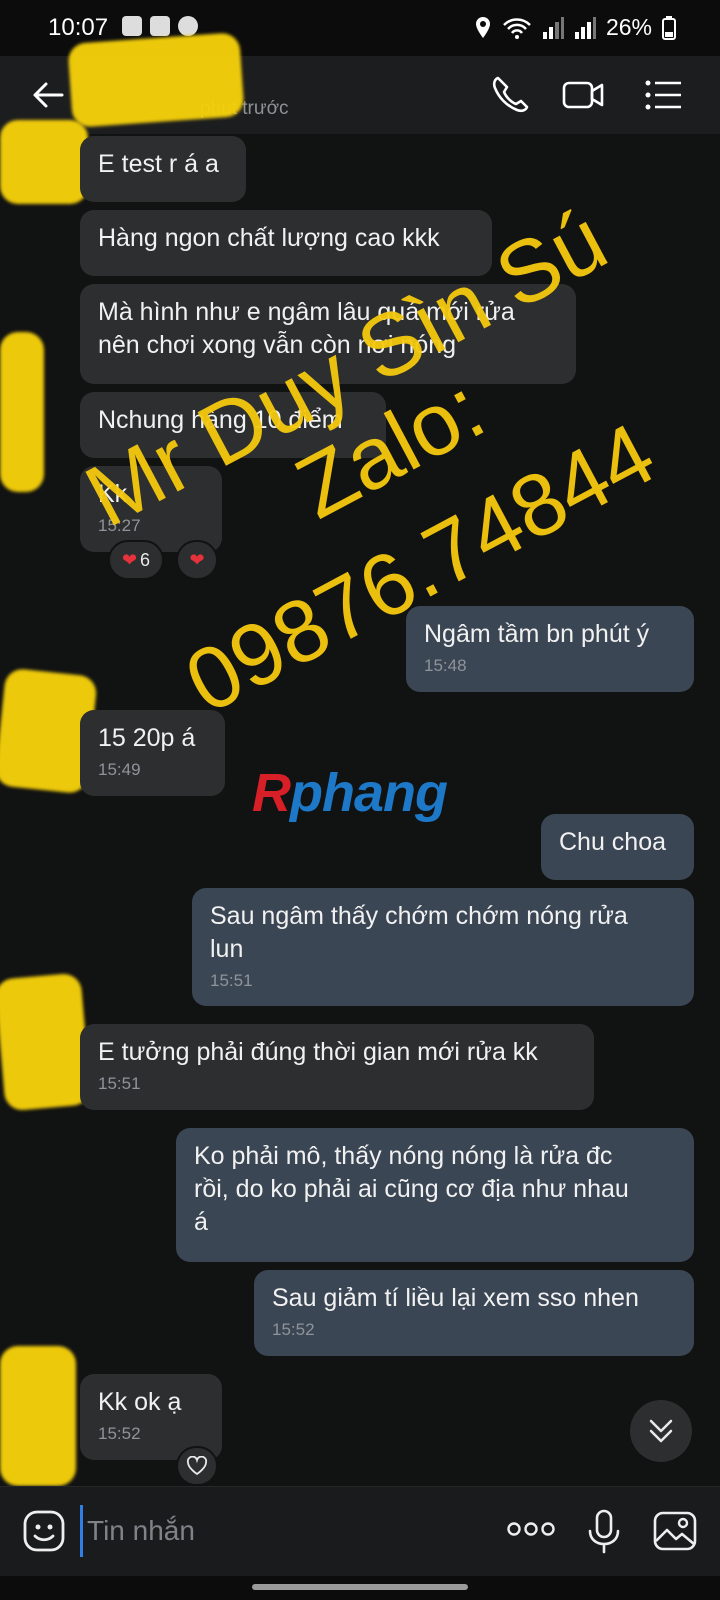 The image size is (720, 1600). I want to click on message-incoming: Hàng ngon chất lượng cao kkk, so click(286, 243).